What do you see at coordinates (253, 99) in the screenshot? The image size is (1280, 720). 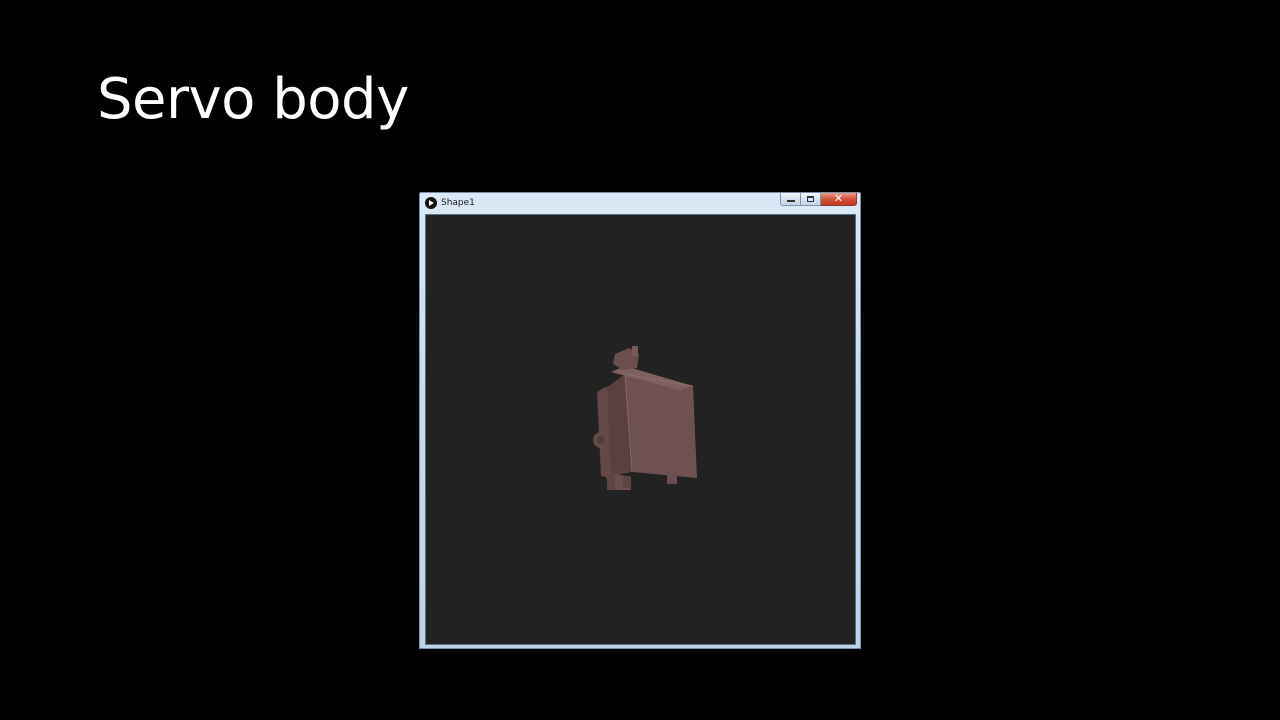 I see `slide-title: Servo body` at bounding box center [253, 99].